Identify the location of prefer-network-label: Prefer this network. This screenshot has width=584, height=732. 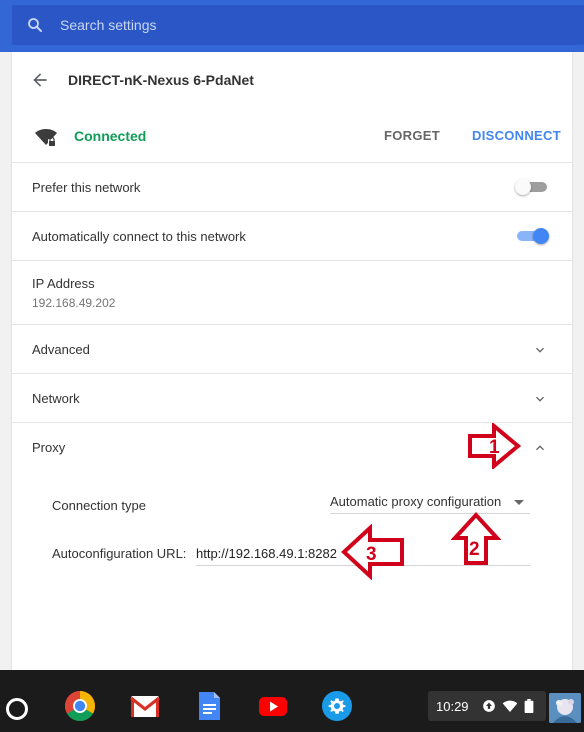
(86, 187).